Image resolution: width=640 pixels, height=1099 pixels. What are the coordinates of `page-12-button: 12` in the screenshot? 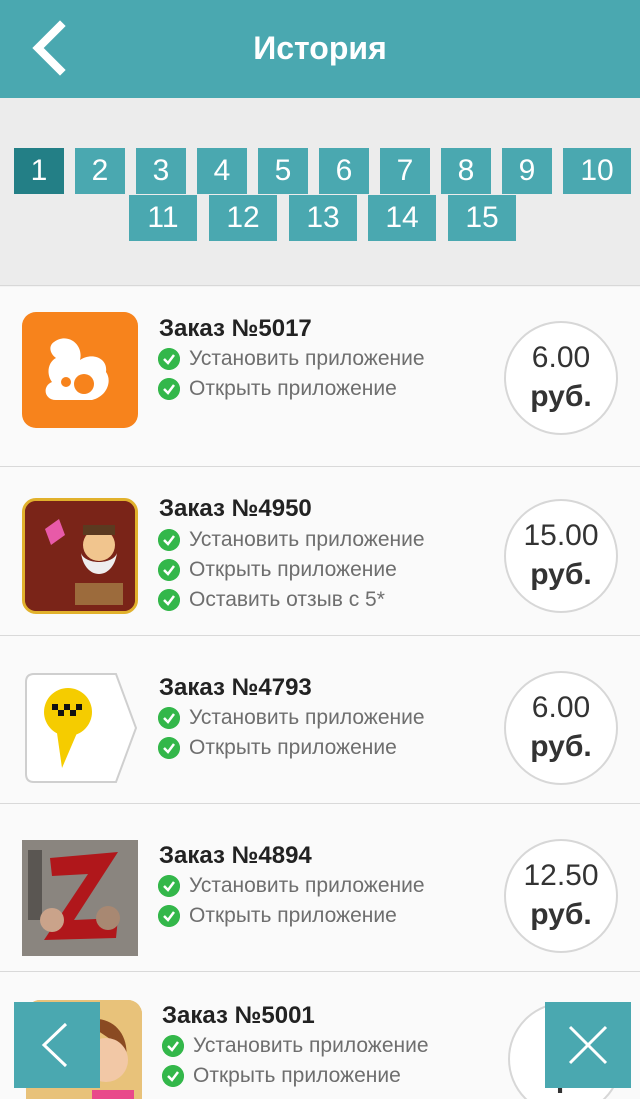 It's located at (243, 218).